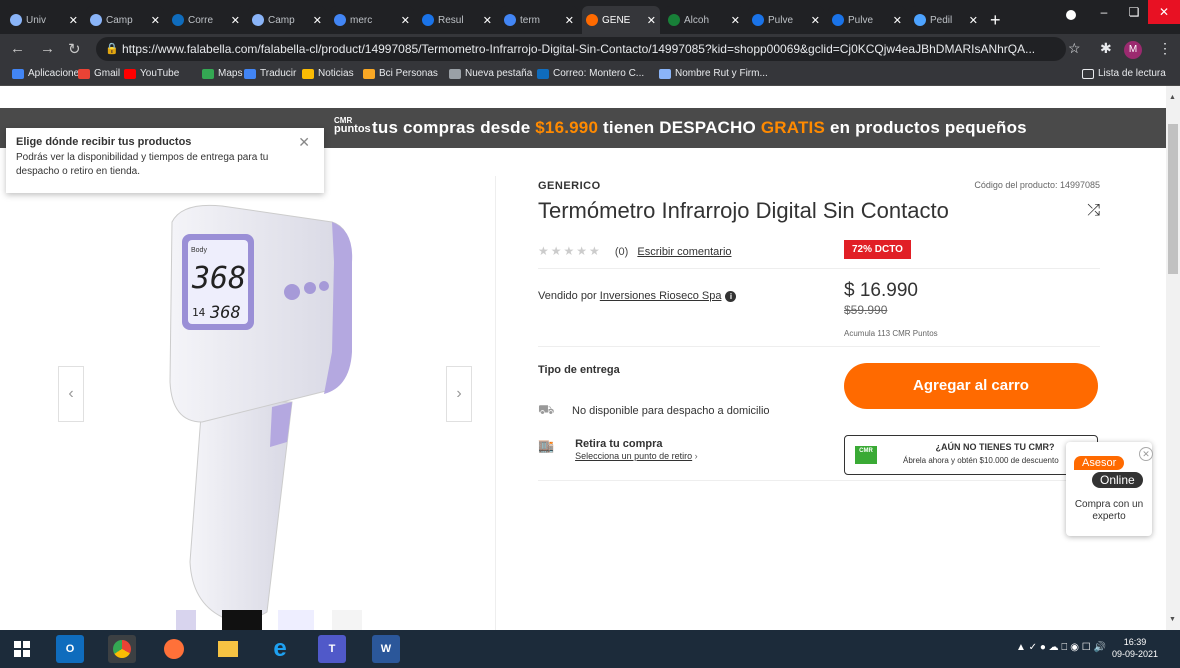 The height and width of the screenshot is (668, 1180). I want to click on gallery-prev-button: ‹, so click(71, 394).